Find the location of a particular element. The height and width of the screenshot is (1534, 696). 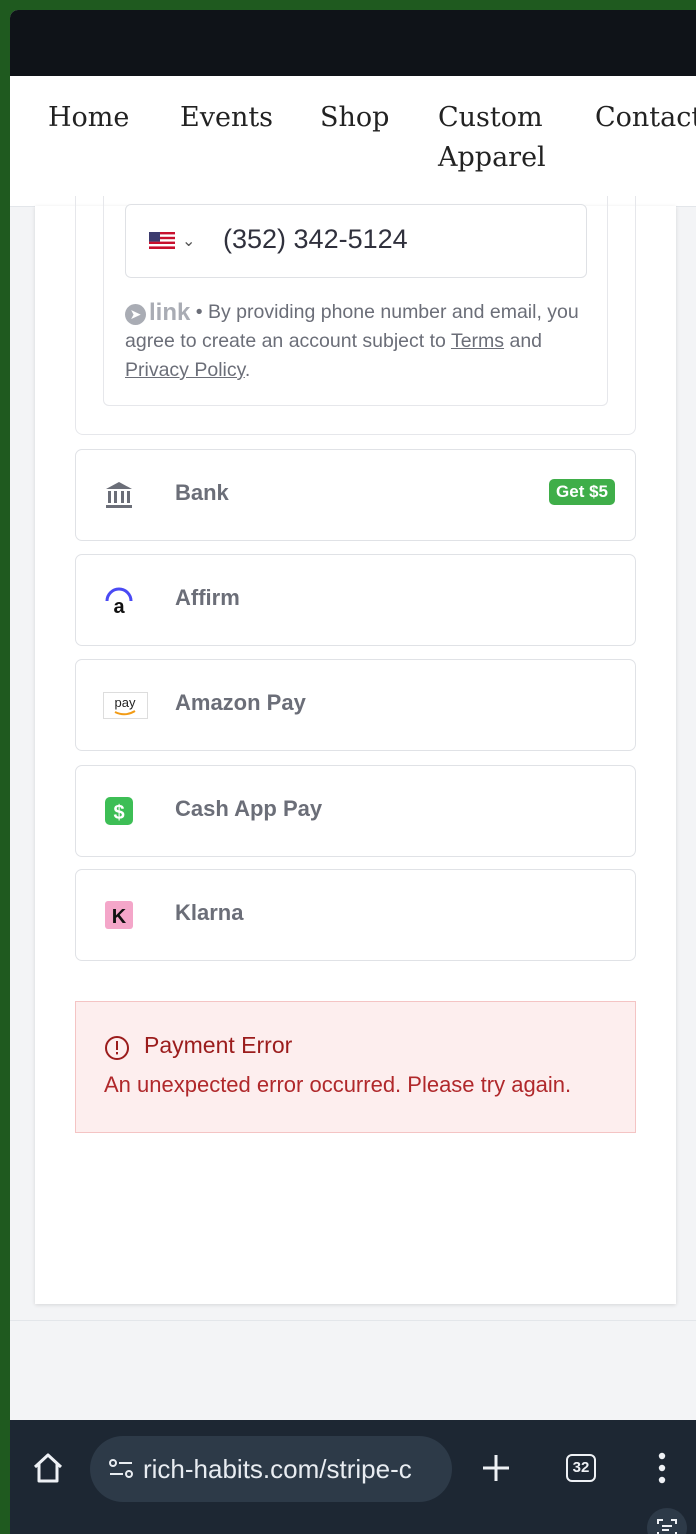

site-settings-icon is located at coordinates (121, 1469).